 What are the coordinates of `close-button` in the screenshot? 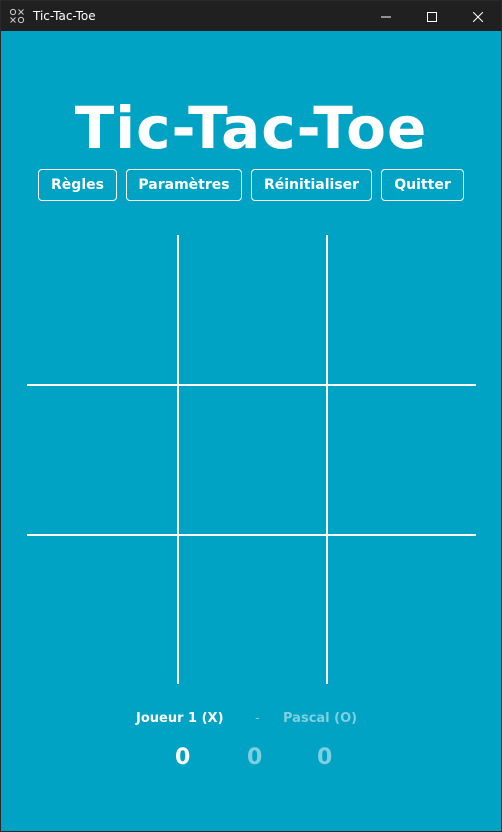 It's located at (478, 16).